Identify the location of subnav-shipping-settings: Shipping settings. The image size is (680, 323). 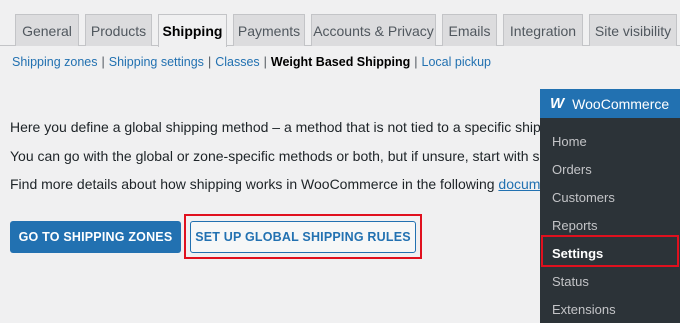
(156, 62).